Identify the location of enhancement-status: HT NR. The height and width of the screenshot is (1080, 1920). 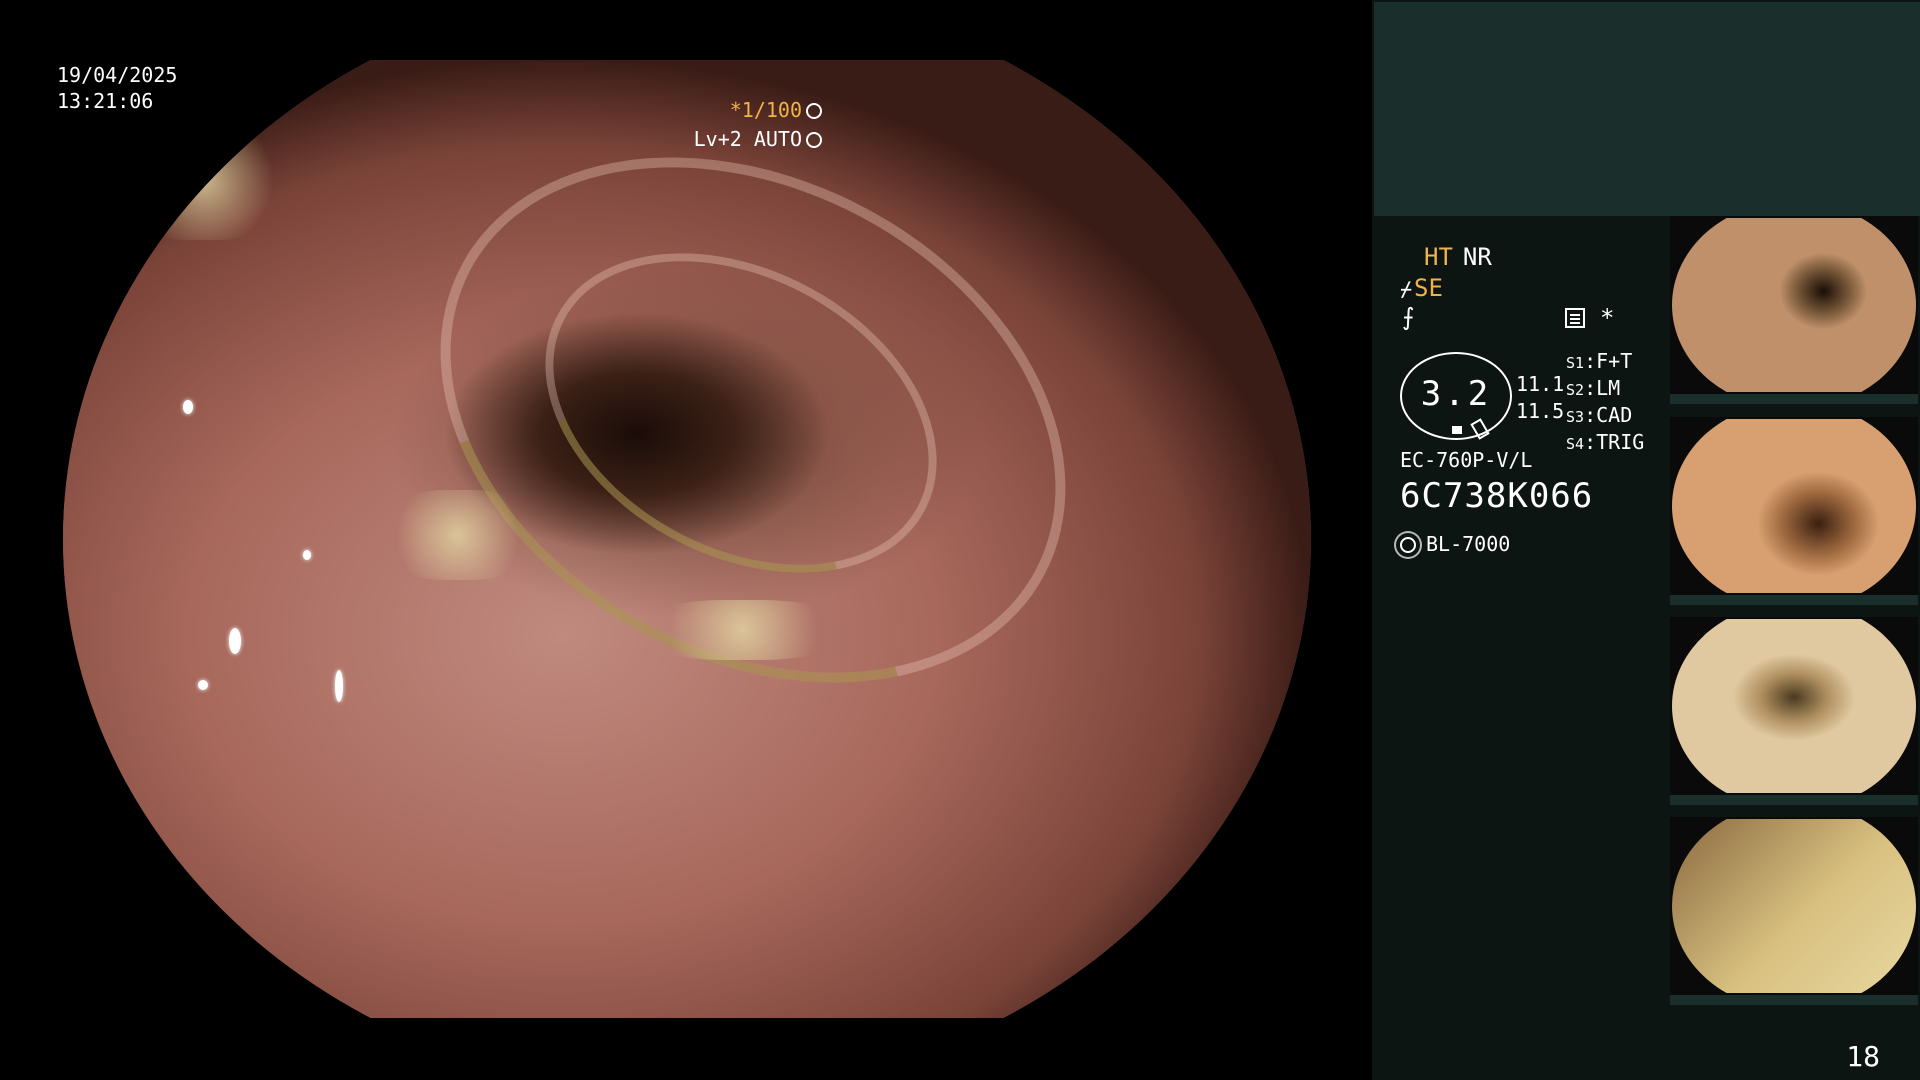
(1458, 257).